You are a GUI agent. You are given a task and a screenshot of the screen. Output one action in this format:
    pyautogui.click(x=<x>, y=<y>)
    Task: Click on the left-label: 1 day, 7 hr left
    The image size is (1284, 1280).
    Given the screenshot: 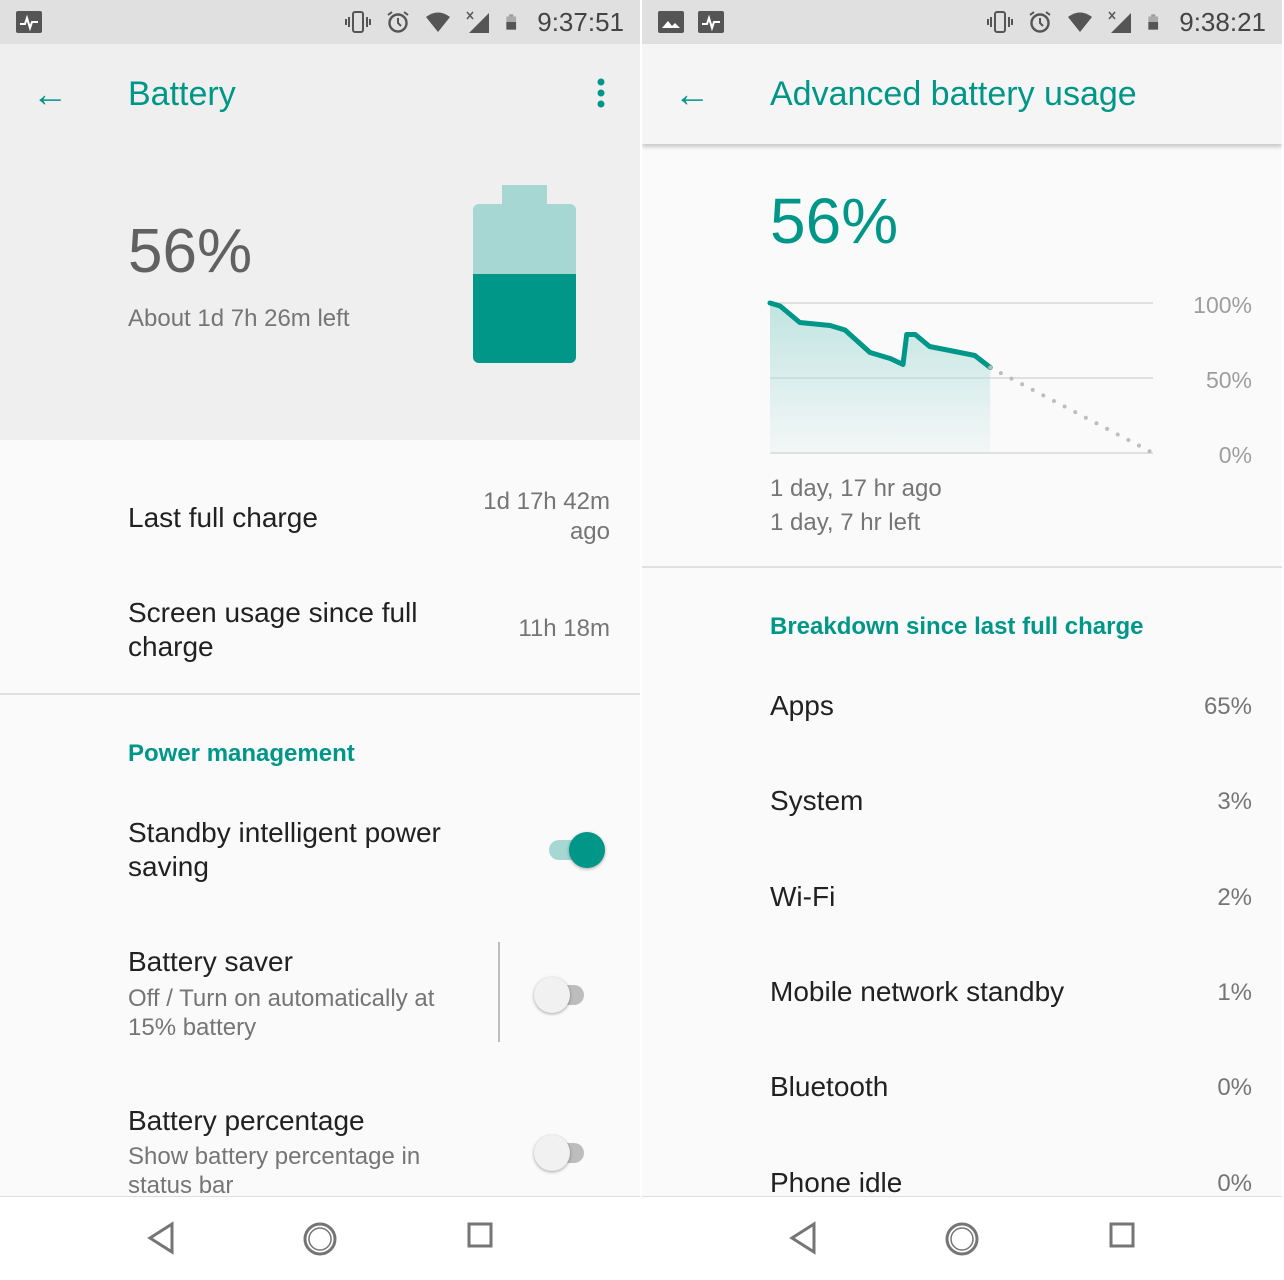 What is the action you would take?
    pyautogui.click(x=845, y=522)
    